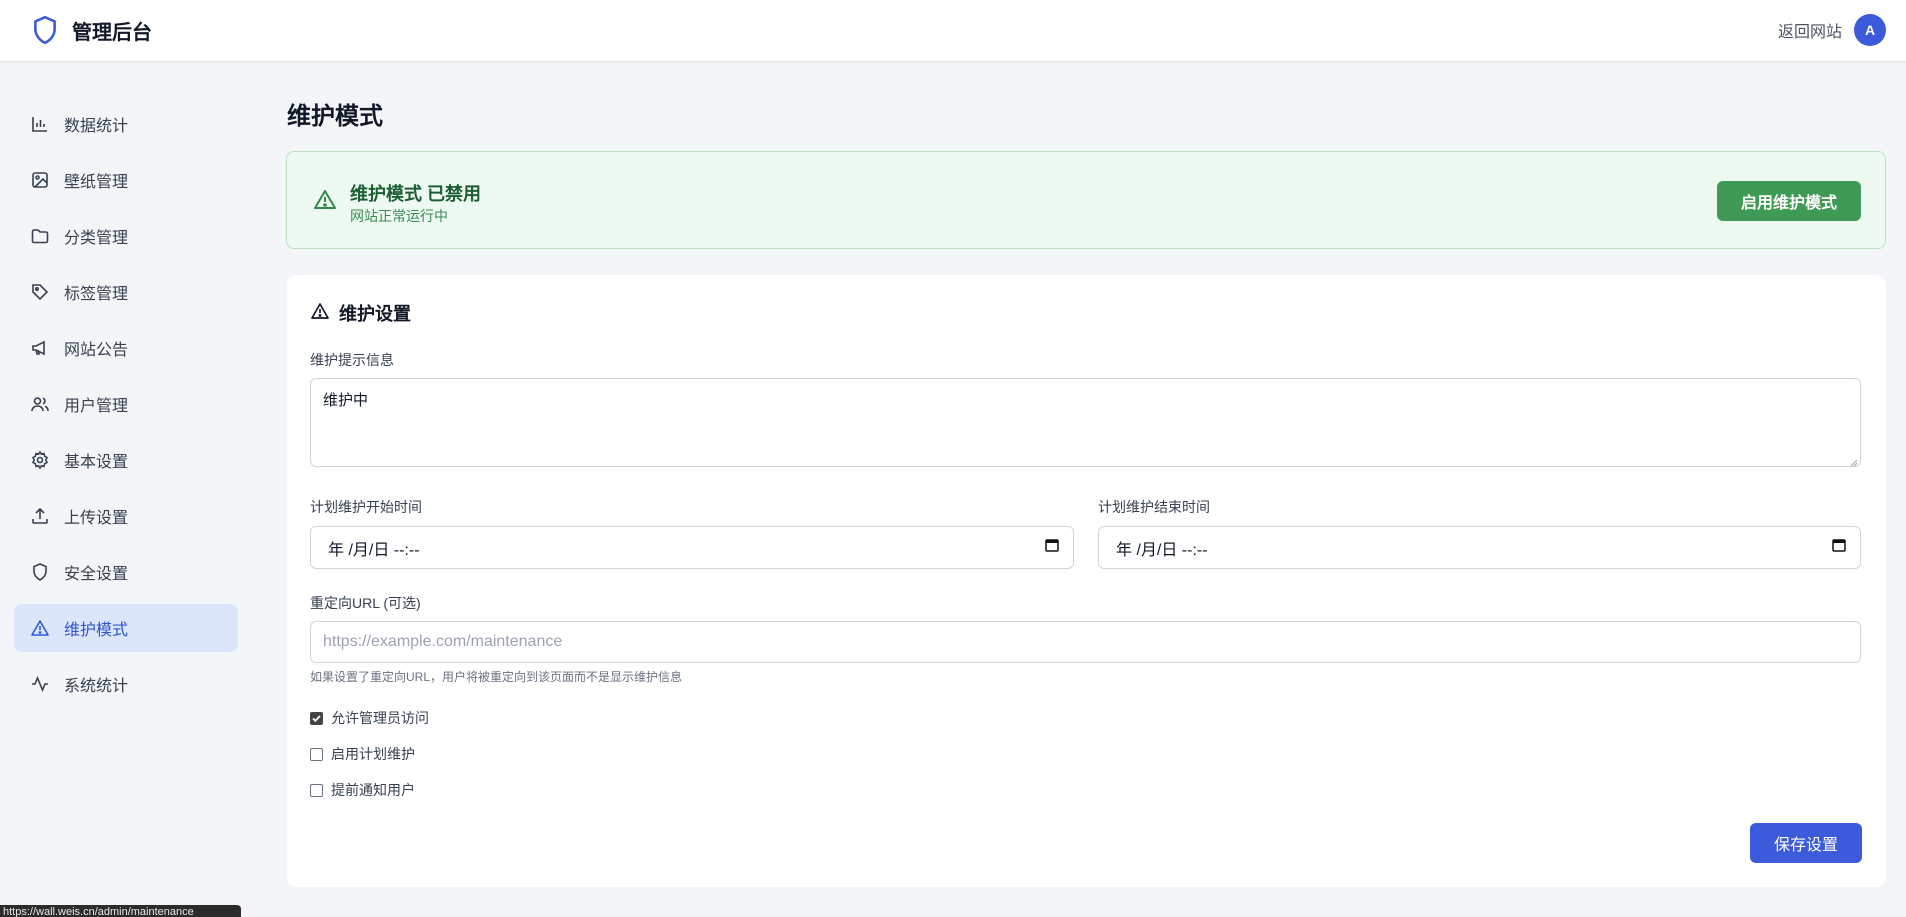 Image resolution: width=1906 pixels, height=917 pixels. What do you see at coordinates (316, 718) in the screenshot?
I see `allow-admin-access-checkbox` at bounding box center [316, 718].